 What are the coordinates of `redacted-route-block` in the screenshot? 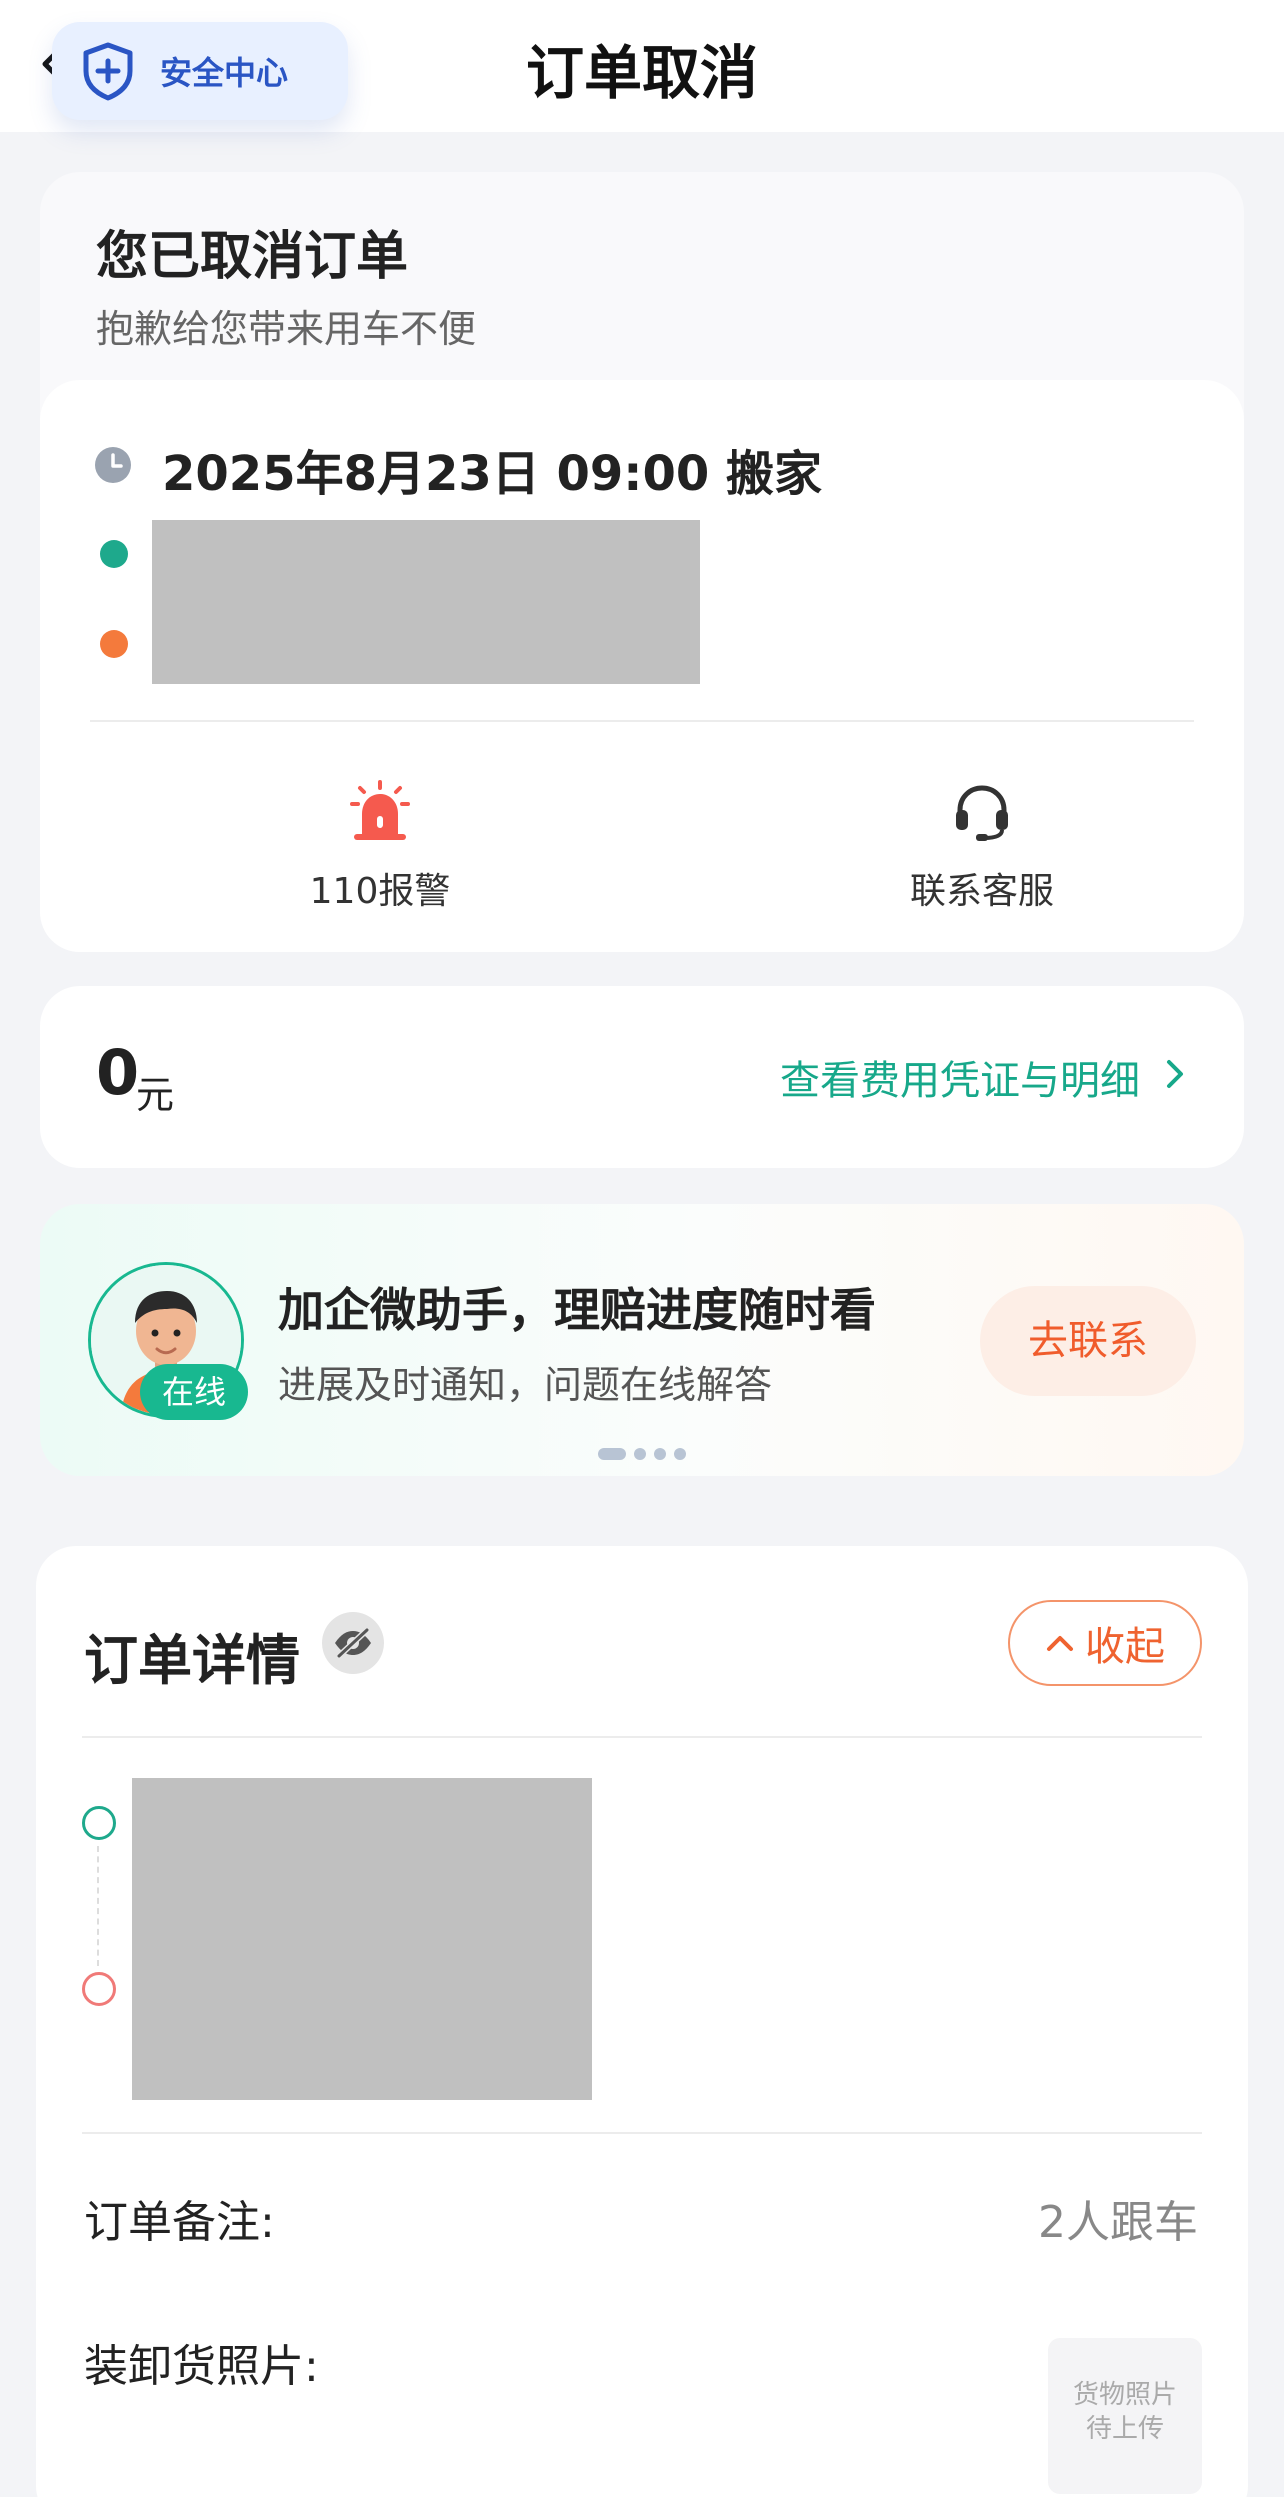 It's located at (362, 1939).